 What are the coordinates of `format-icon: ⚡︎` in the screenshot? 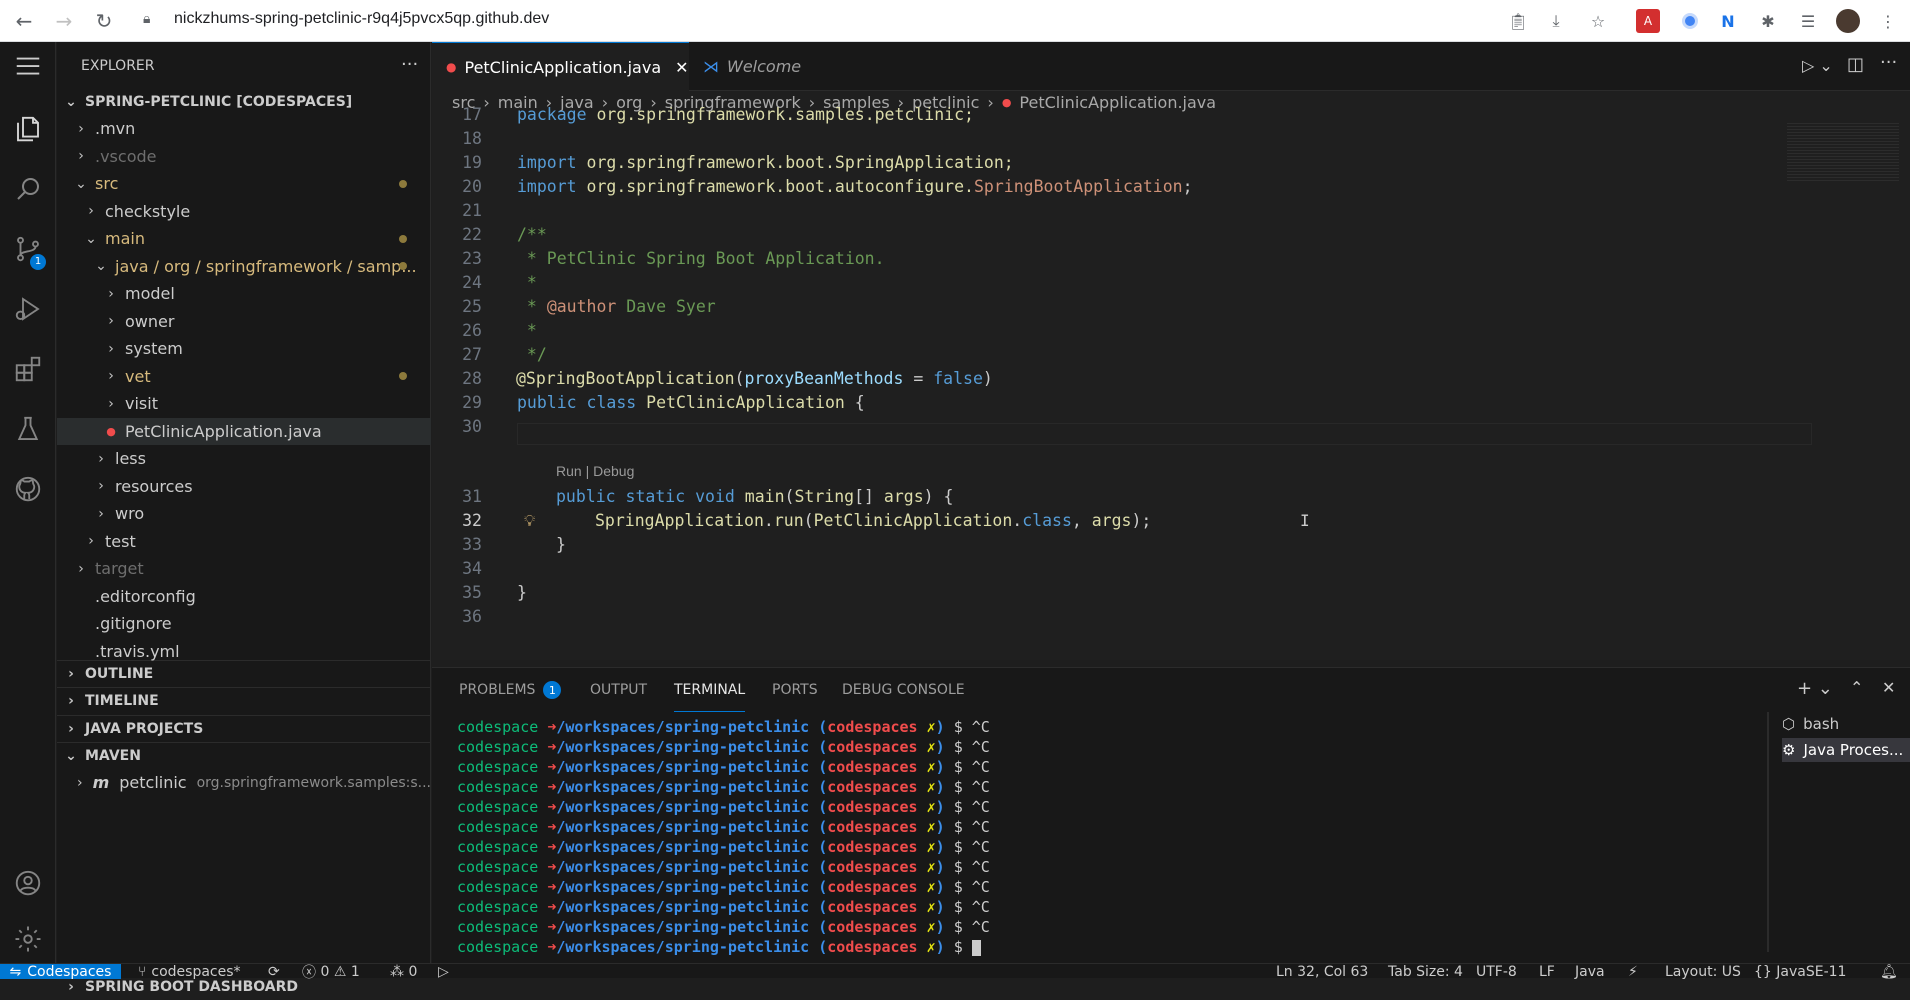 It's located at (1633, 972).